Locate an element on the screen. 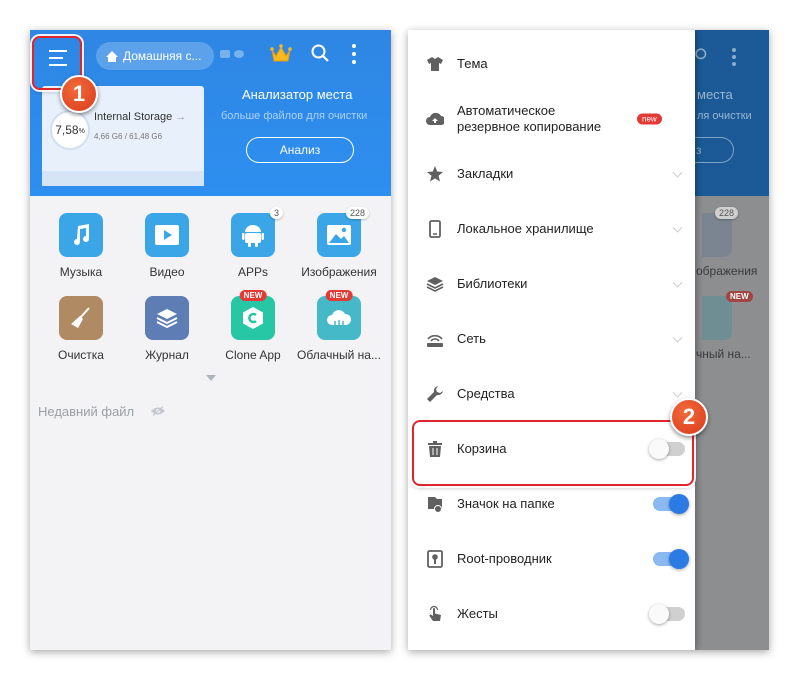 This screenshot has width=800, height=682. dimmed-new-badge: NEW is located at coordinates (739, 296).